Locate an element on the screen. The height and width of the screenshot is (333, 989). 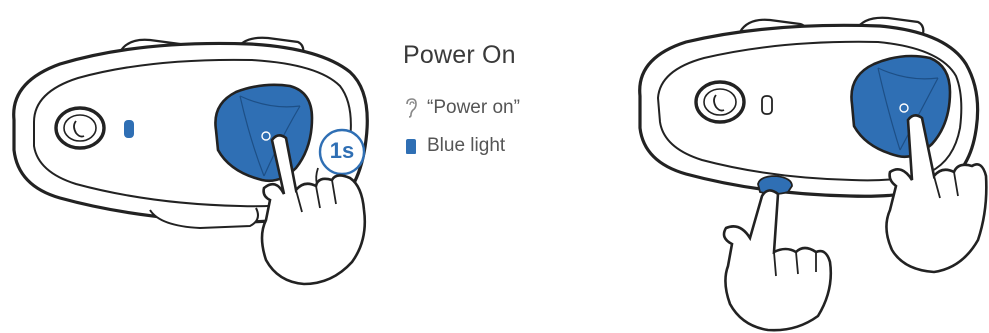
press-duration-label: 1s is located at coordinates (342, 150).